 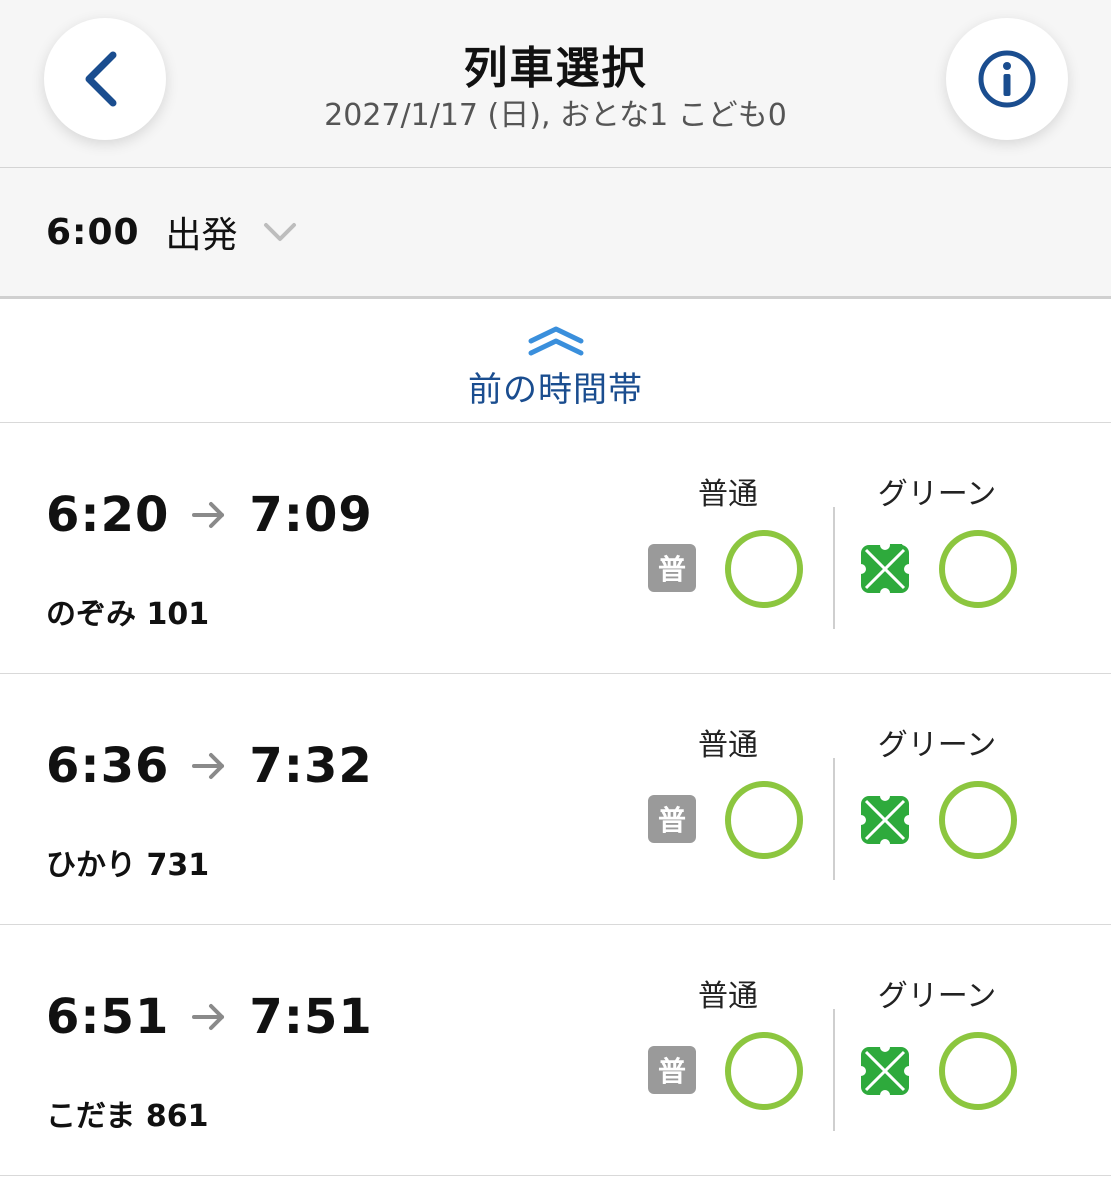 What do you see at coordinates (108, 766) in the screenshot?
I see `departure-time: 6:36` at bounding box center [108, 766].